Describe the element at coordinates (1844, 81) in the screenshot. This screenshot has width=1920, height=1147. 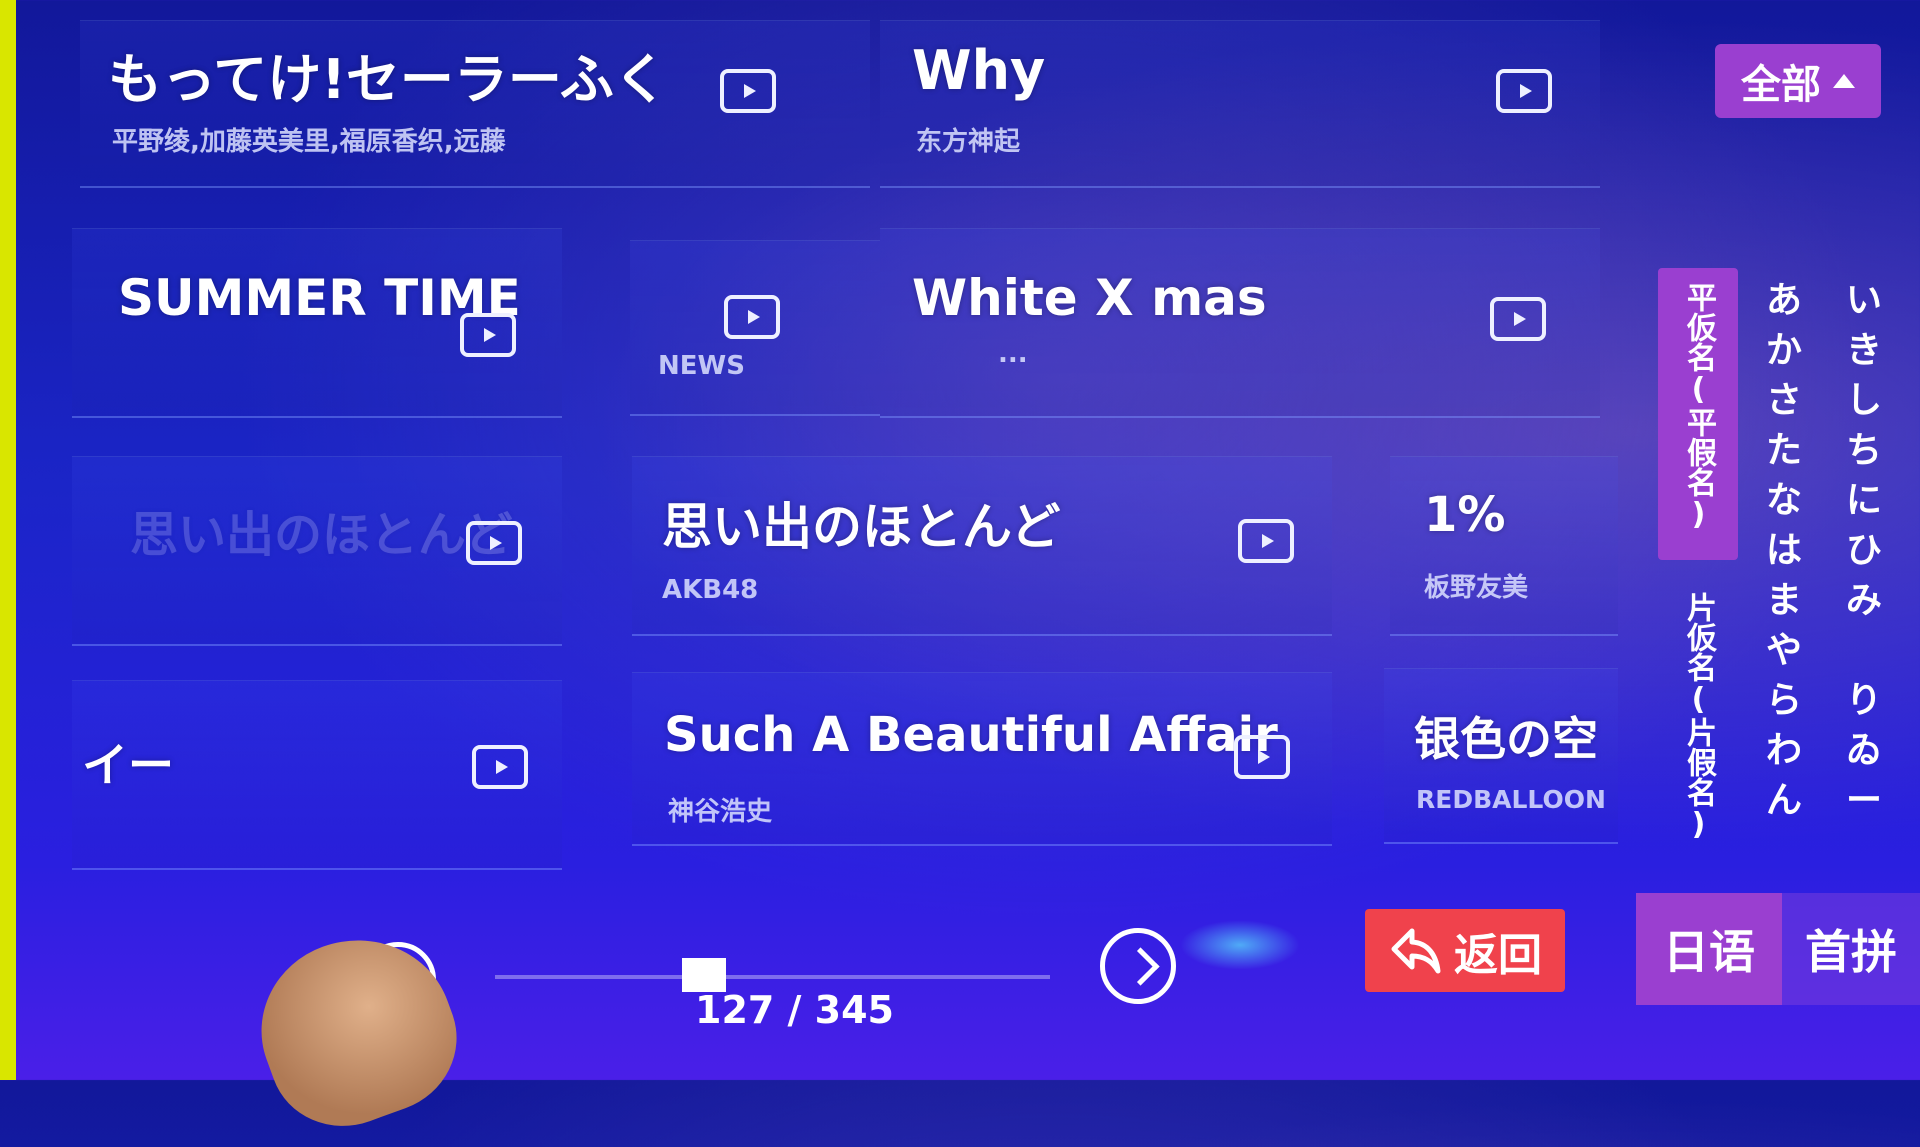
I see `caret-up-icon` at that location.